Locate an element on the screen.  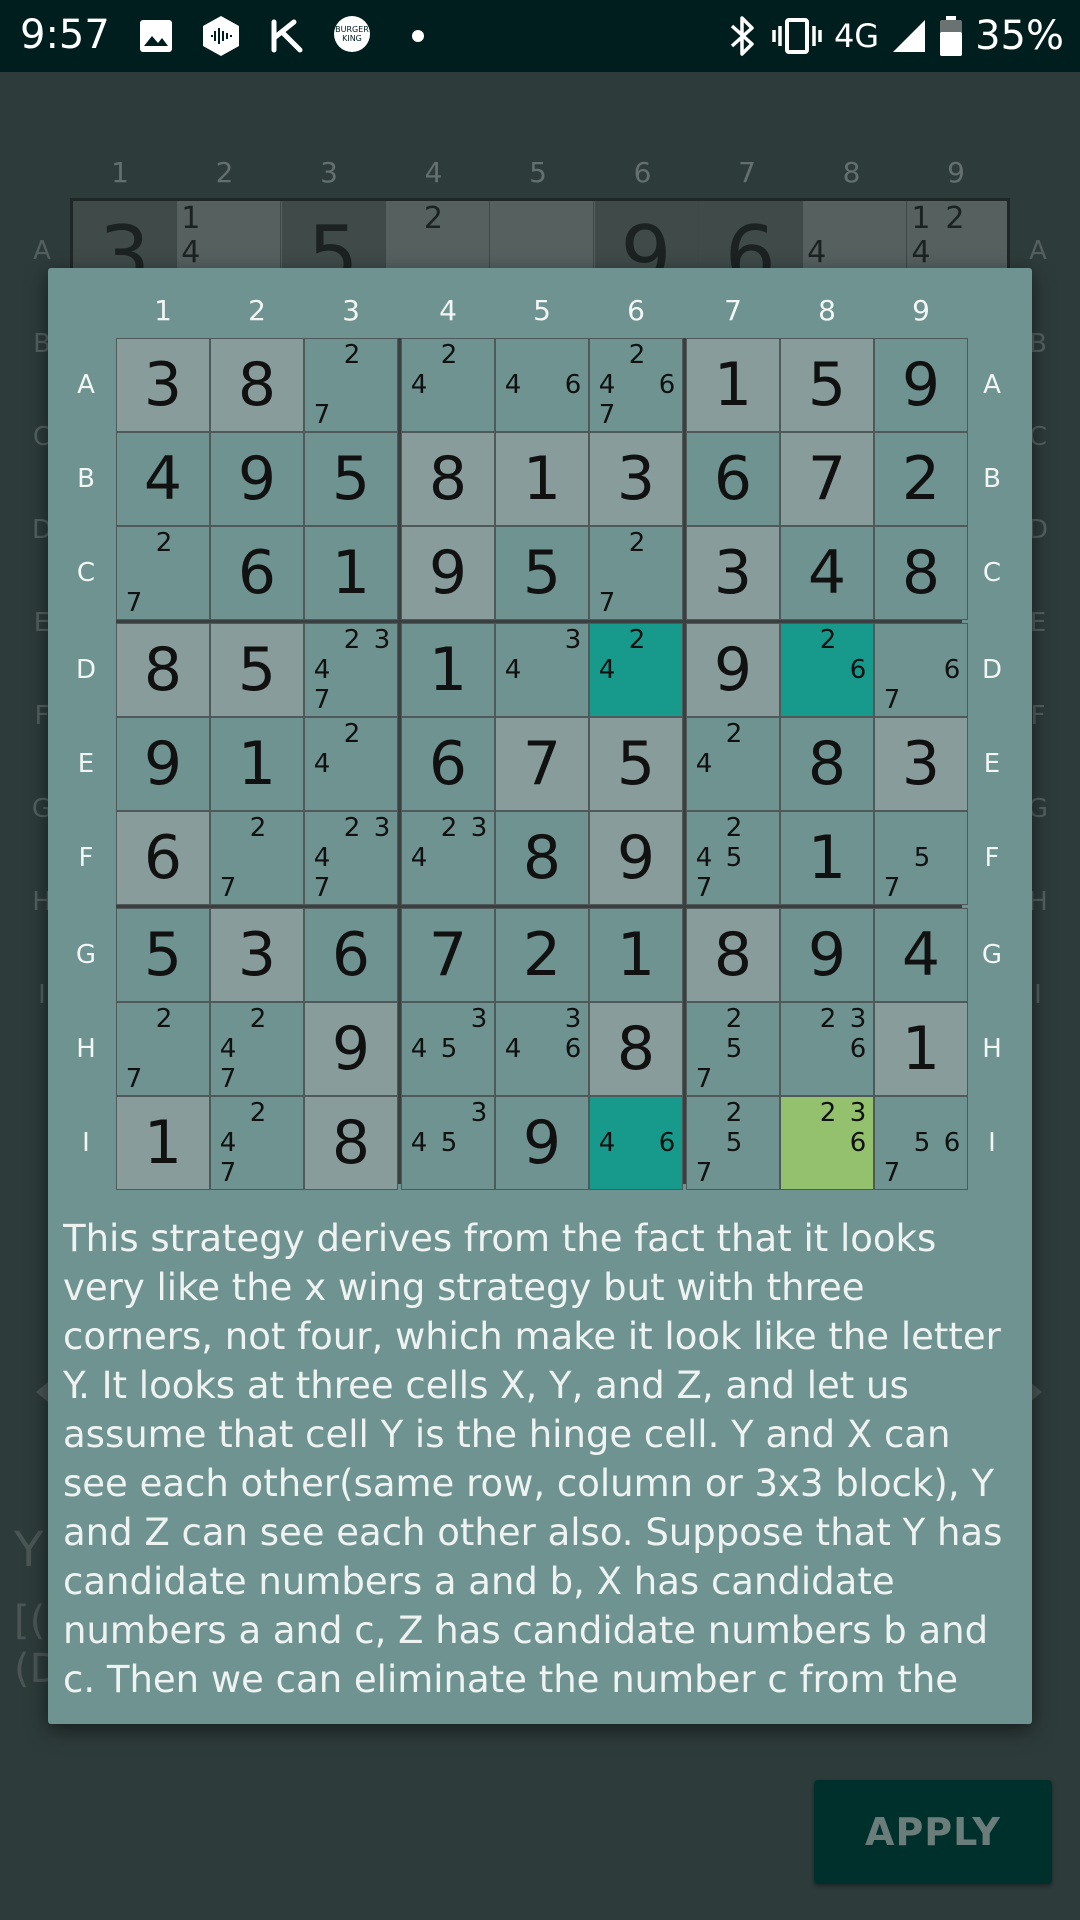
grid-cell-h9: 1 is located at coordinates (921, 1049).